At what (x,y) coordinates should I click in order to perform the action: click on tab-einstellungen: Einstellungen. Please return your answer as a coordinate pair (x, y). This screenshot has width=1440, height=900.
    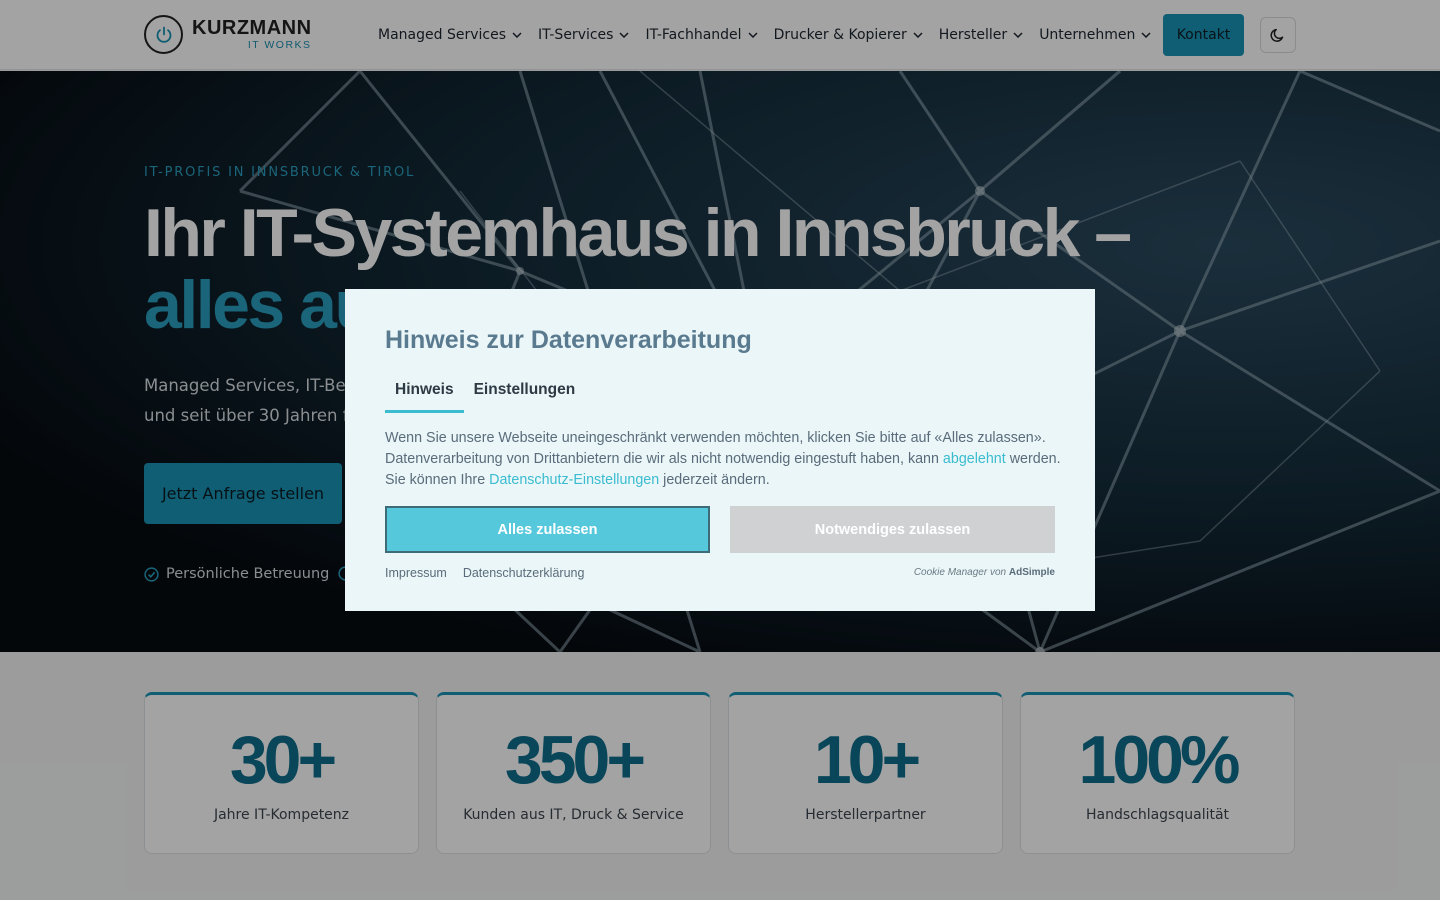
    Looking at the image, I should click on (525, 395).